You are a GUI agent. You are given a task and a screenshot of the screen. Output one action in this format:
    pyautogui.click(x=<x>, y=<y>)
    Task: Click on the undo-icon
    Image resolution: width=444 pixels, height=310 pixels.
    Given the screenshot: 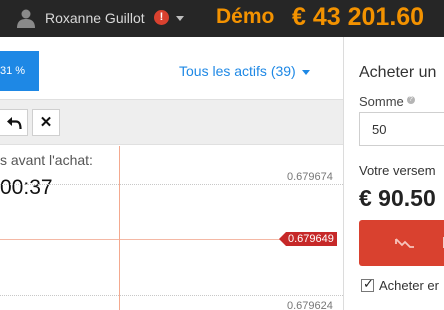 What is the action you would take?
    pyautogui.click(x=14, y=122)
    